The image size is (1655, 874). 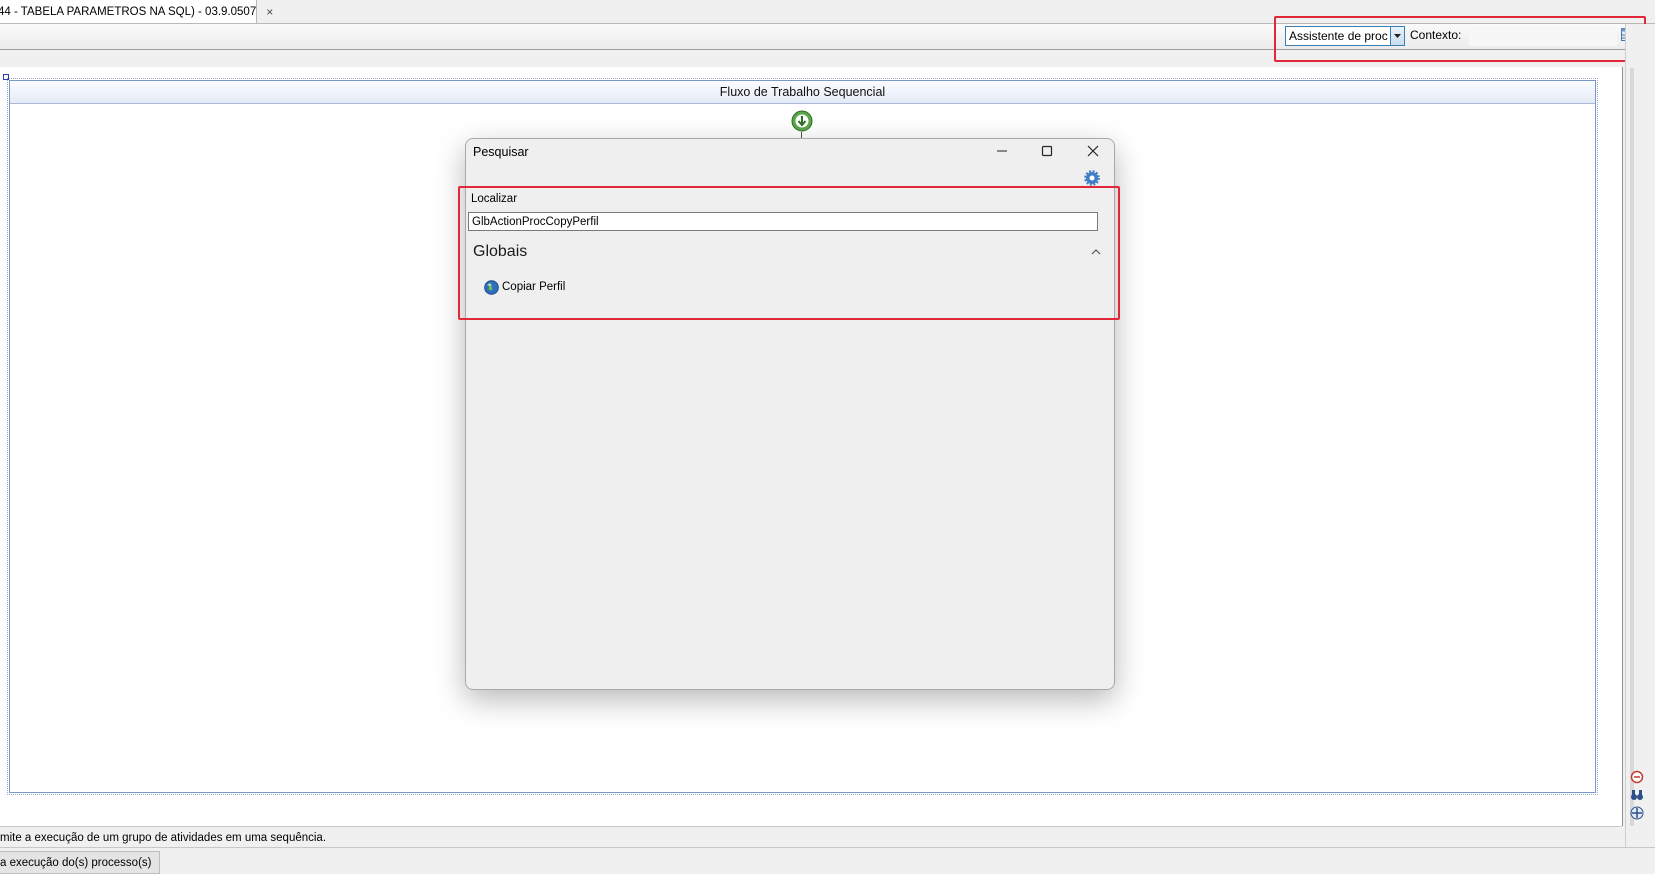 I want to click on zoom-icon, so click(x=1636, y=776).